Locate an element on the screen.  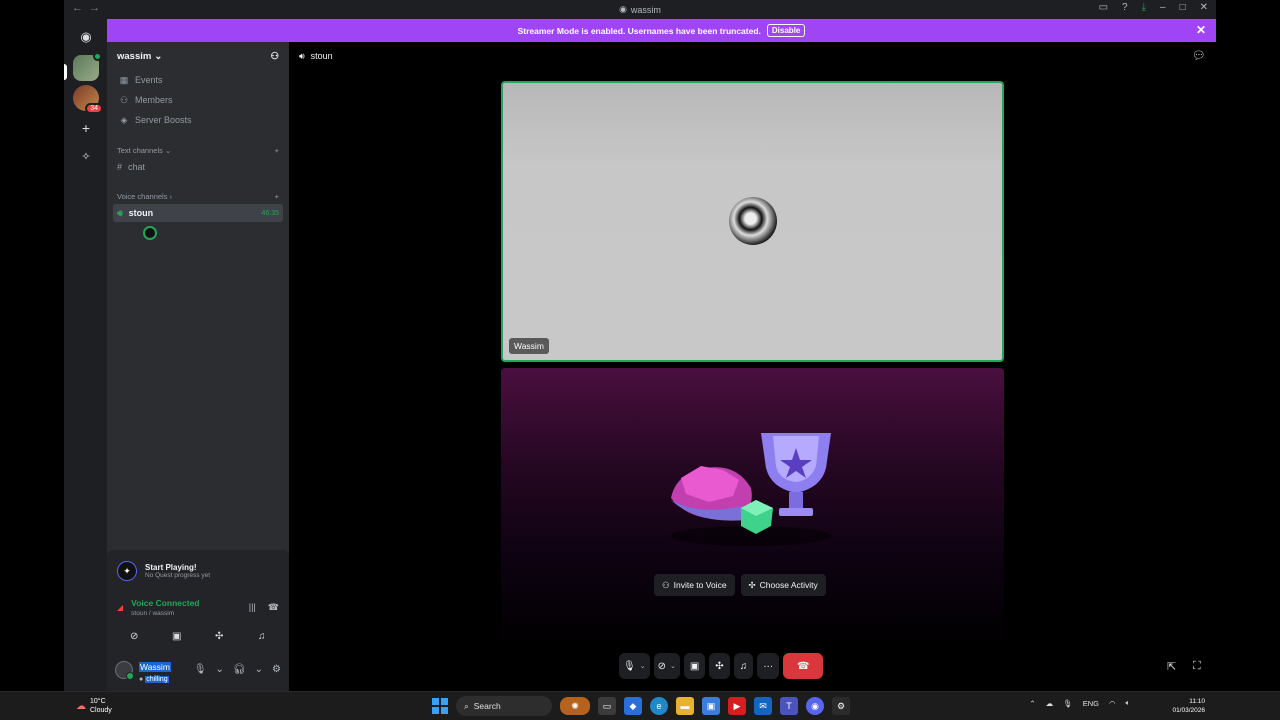
taskbar-clock: 11:10 01/03/2026 is located at coordinates (1188, 706).